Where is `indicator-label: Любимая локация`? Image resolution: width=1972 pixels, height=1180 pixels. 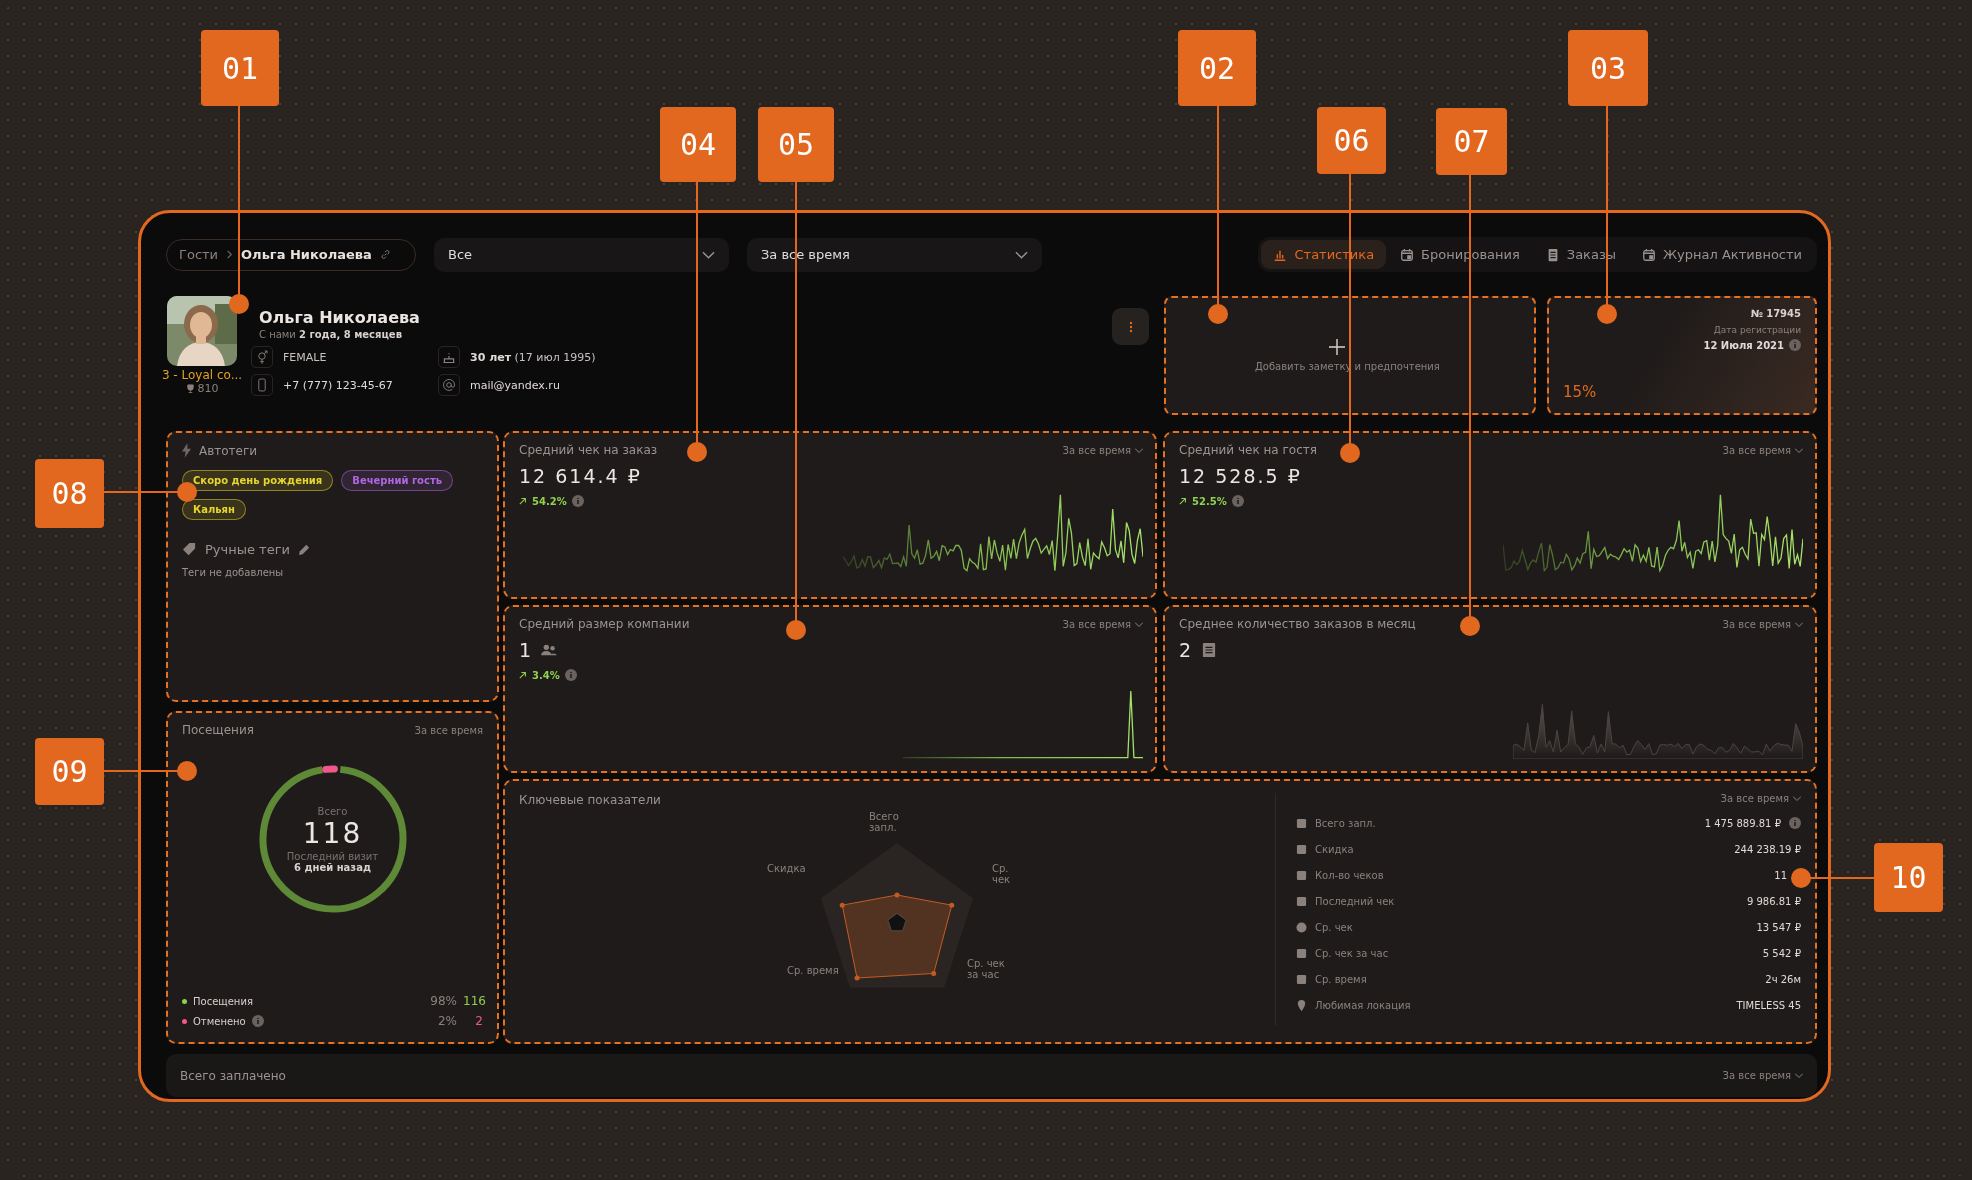 indicator-label: Любимая локация is located at coordinates (1363, 1005).